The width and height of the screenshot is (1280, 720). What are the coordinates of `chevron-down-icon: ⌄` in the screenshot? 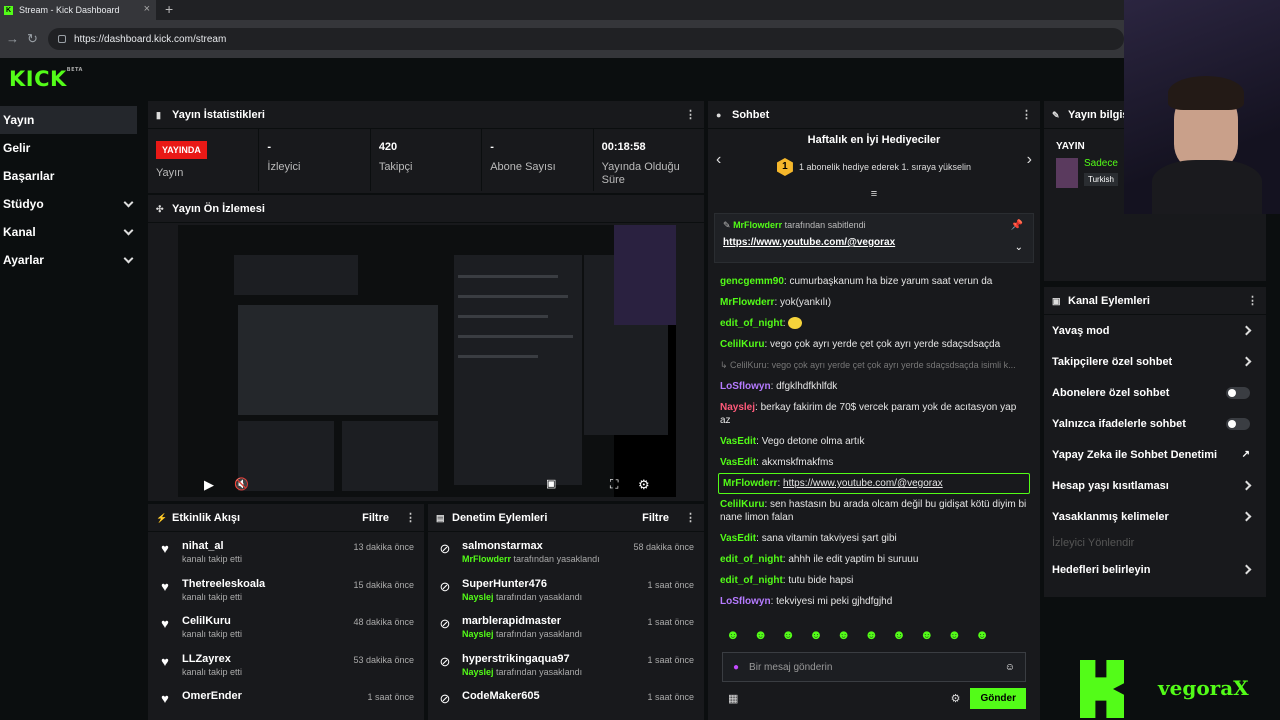 It's located at (1019, 247).